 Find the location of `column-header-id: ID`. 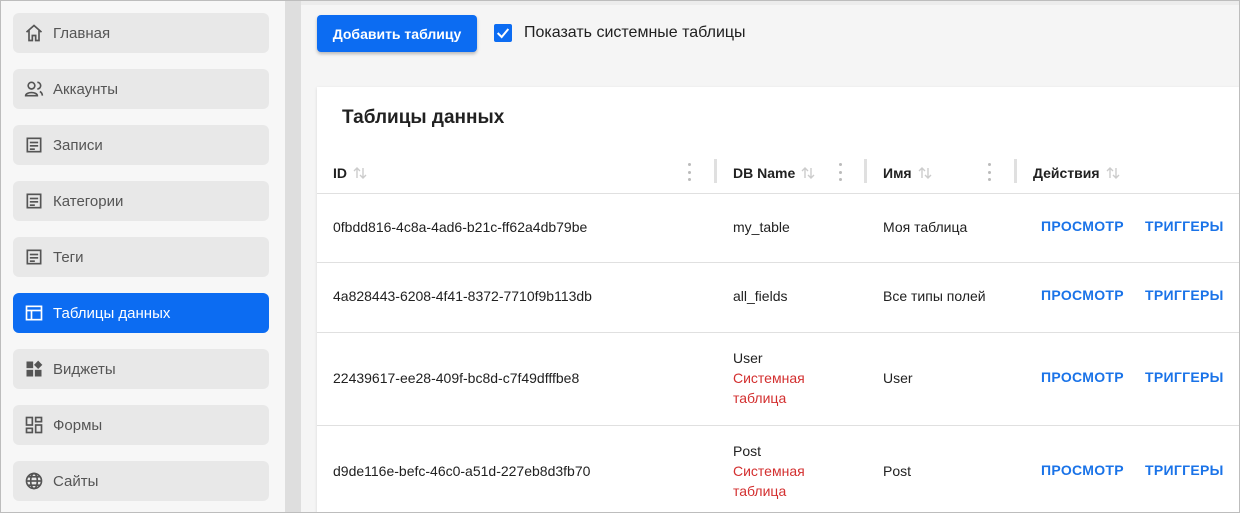

column-header-id: ID is located at coordinates (350, 173).